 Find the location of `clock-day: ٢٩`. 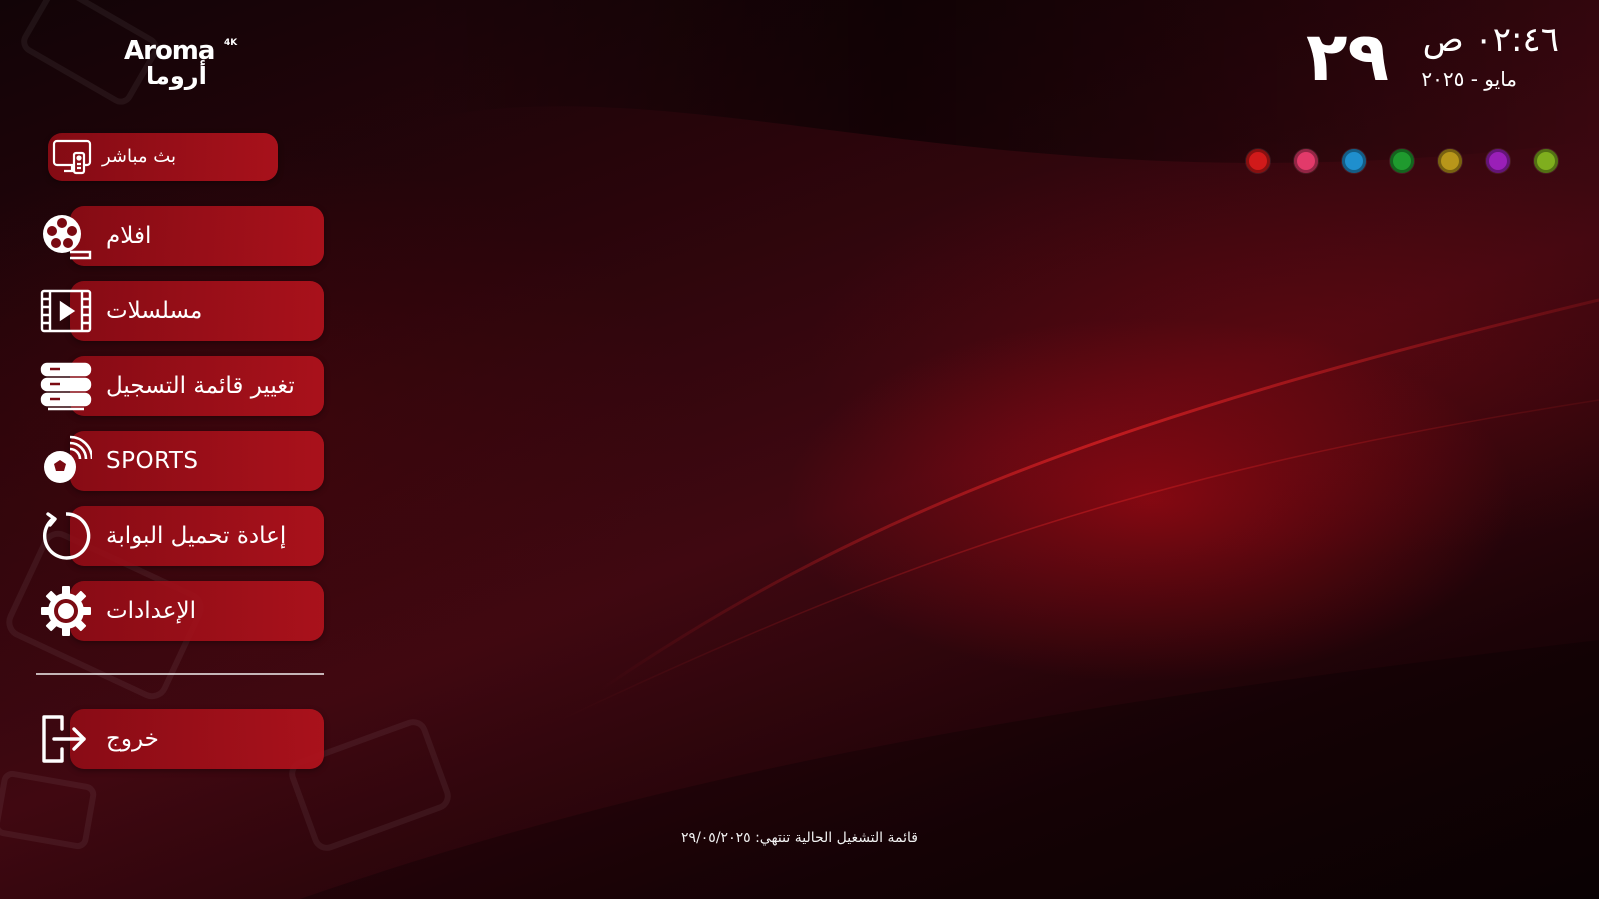

clock-day: ٢٩ is located at coordinates (1347, 57).